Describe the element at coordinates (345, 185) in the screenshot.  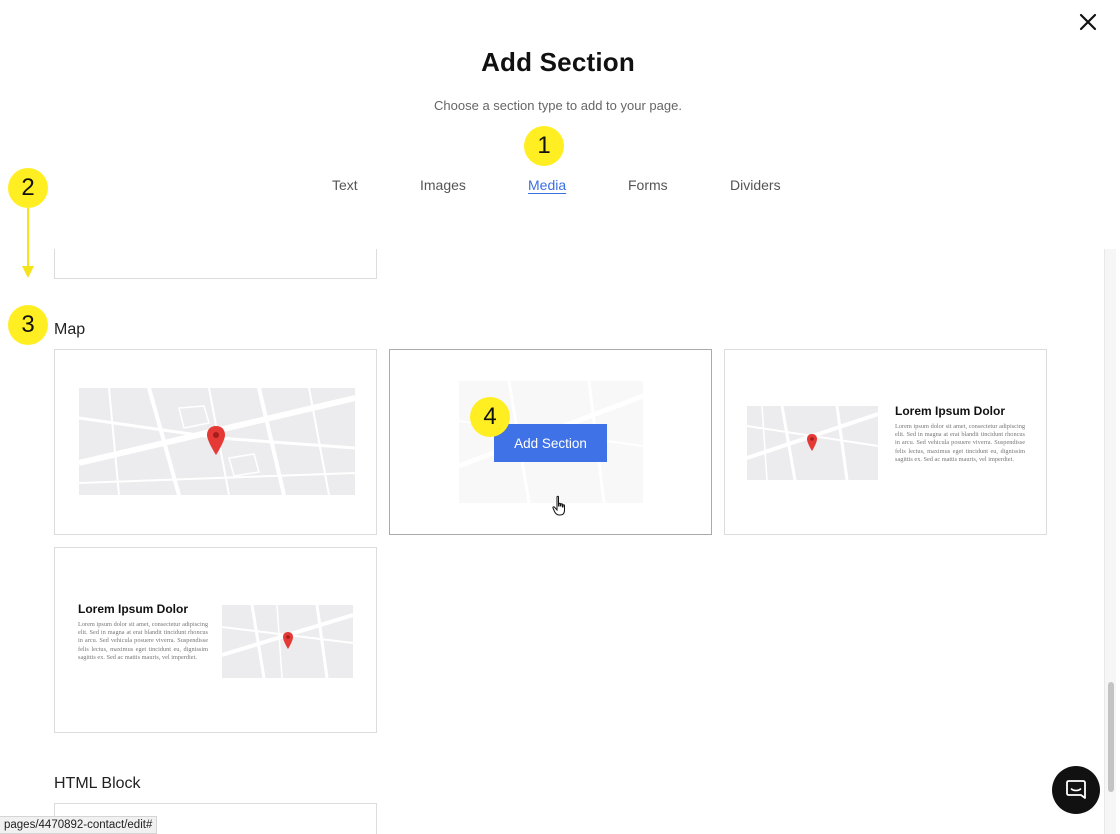
I see `tab-text: Text` at that location.